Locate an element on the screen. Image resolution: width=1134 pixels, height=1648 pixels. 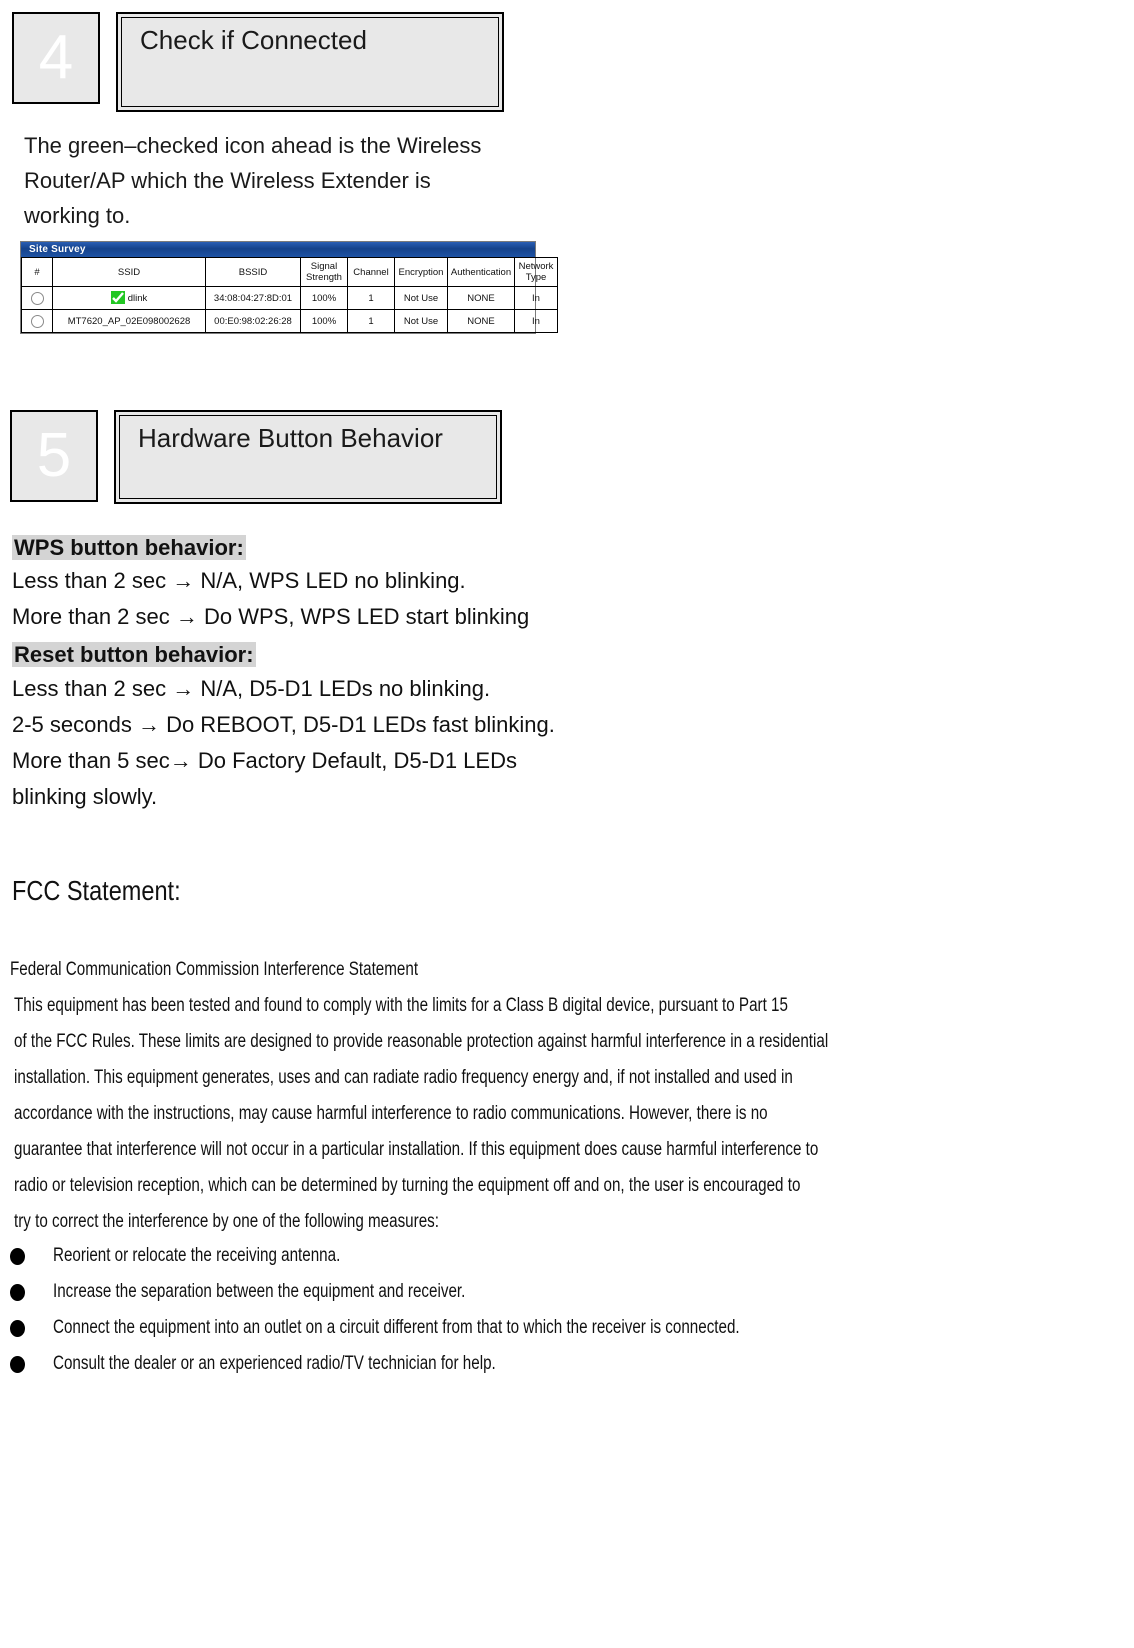
step-5-title-inner: Hardware Button Behavior is located at coordinates (308, 457).